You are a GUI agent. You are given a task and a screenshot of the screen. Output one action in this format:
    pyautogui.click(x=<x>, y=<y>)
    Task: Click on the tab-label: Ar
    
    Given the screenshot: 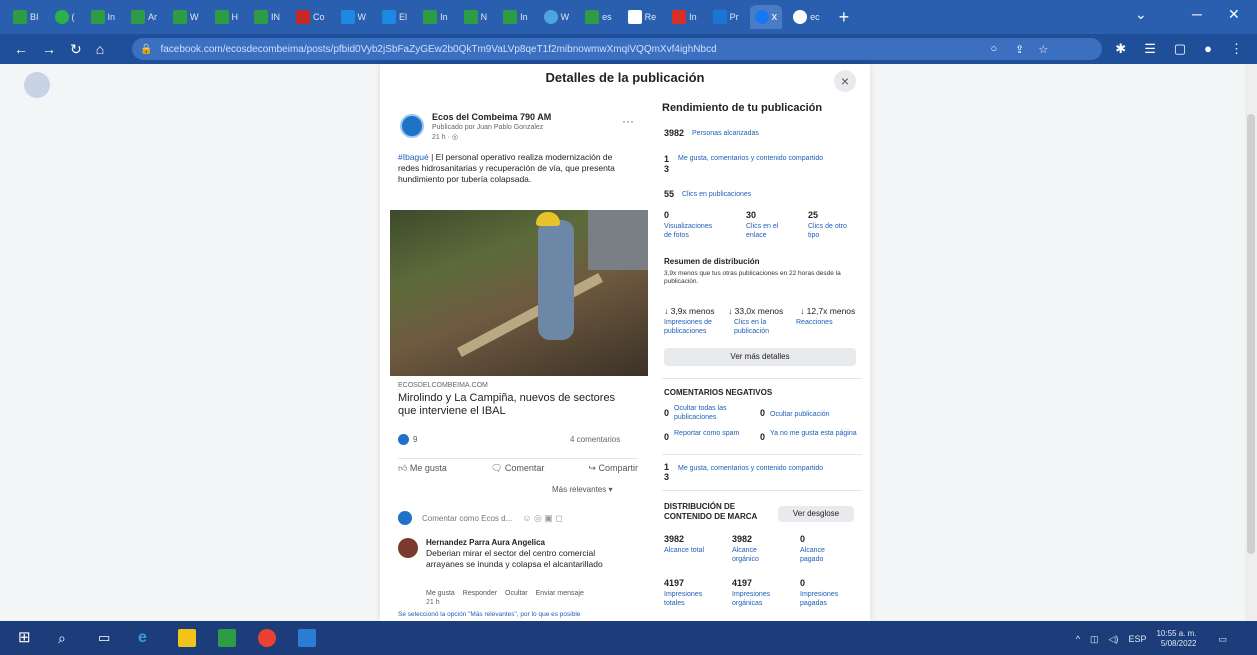 What is the action you would take?
    pyautogui.click(x=153, y=17)
    